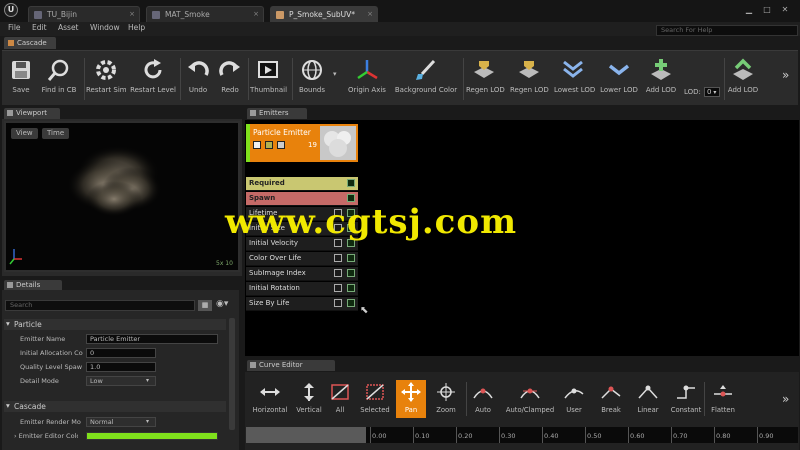  Describe the element at coordinates (785, 75) in the screenshot. I see `toolbar-more-icon: »` at that location.